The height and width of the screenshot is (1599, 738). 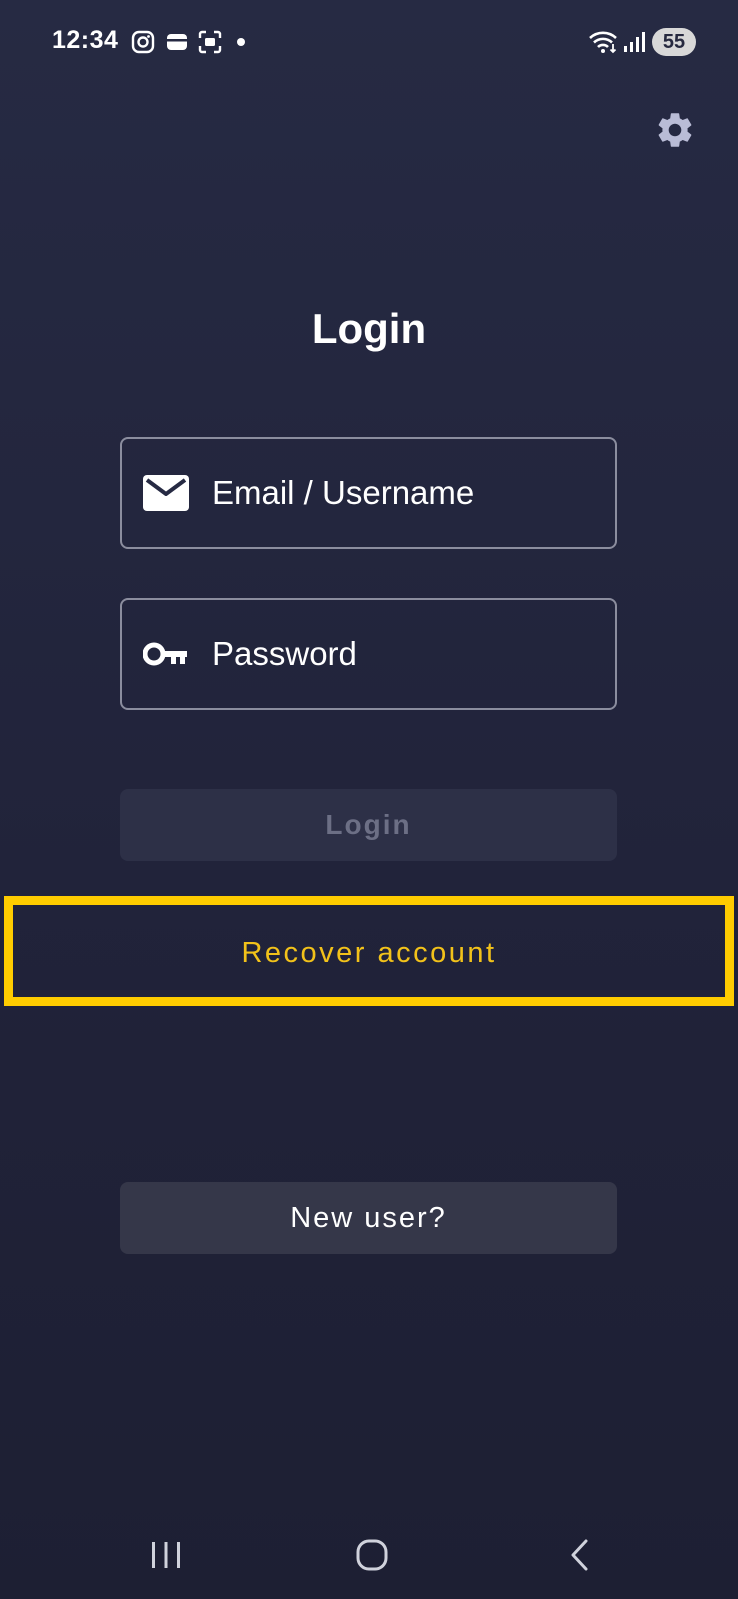 I want to click on back-button, so click(x=580, y=1555).